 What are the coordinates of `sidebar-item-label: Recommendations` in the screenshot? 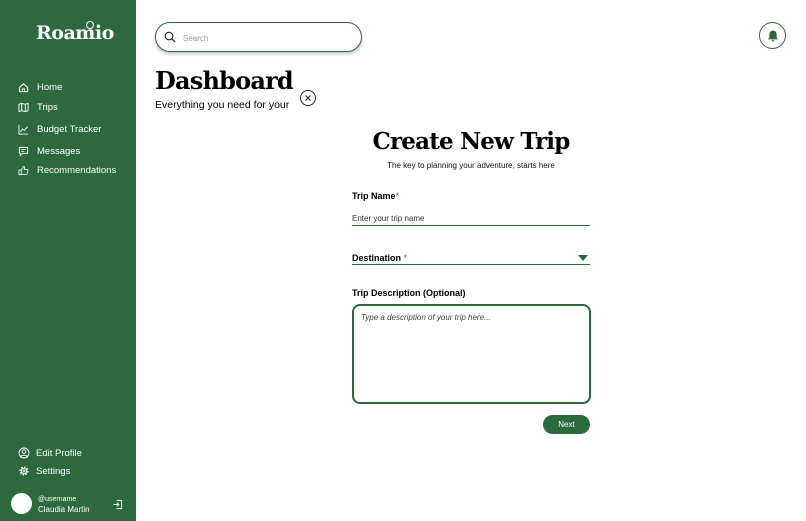 It's located at (77, 170).